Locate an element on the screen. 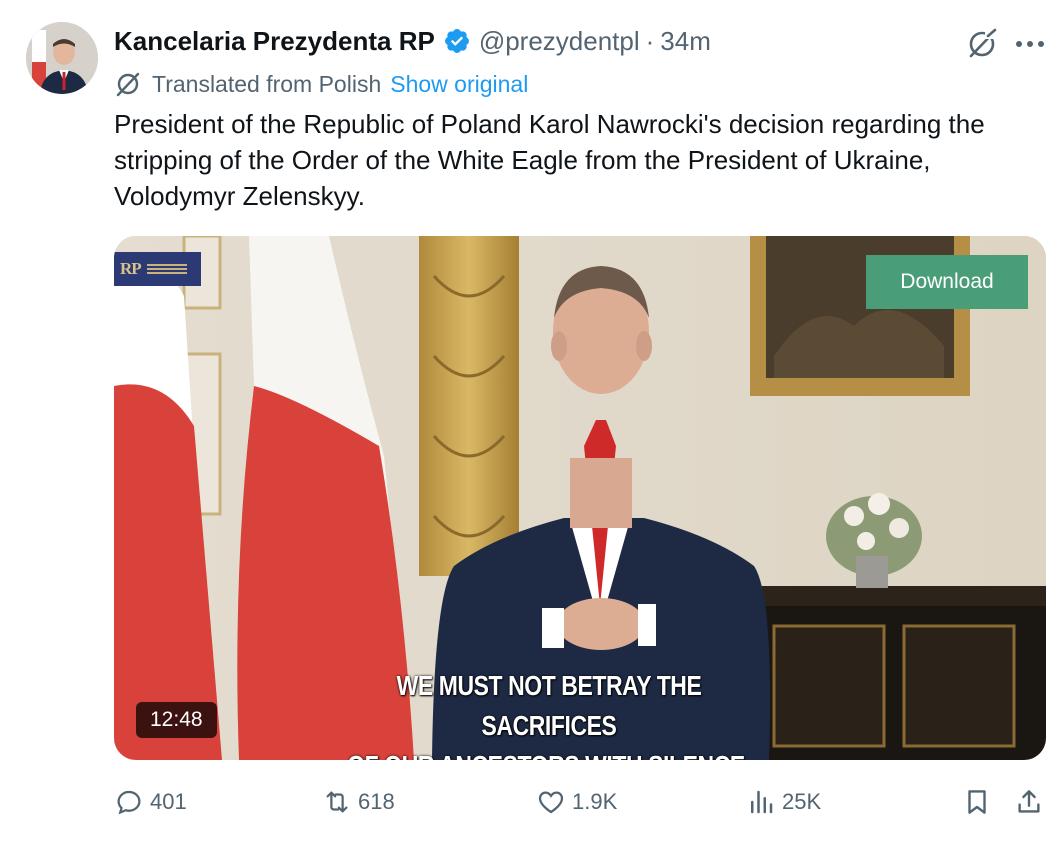  views-count: 25K is located at coordinates (802, 801).